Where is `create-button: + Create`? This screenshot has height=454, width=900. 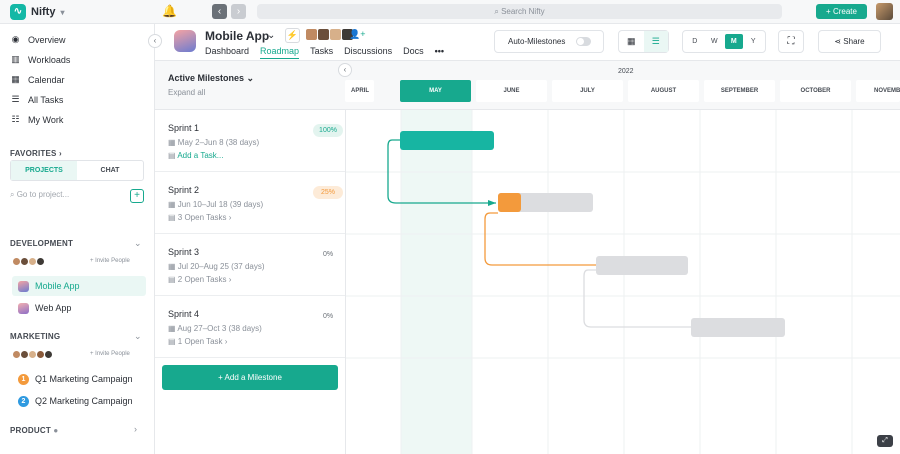
create-button: + Create is located at coordinates (841, 11).